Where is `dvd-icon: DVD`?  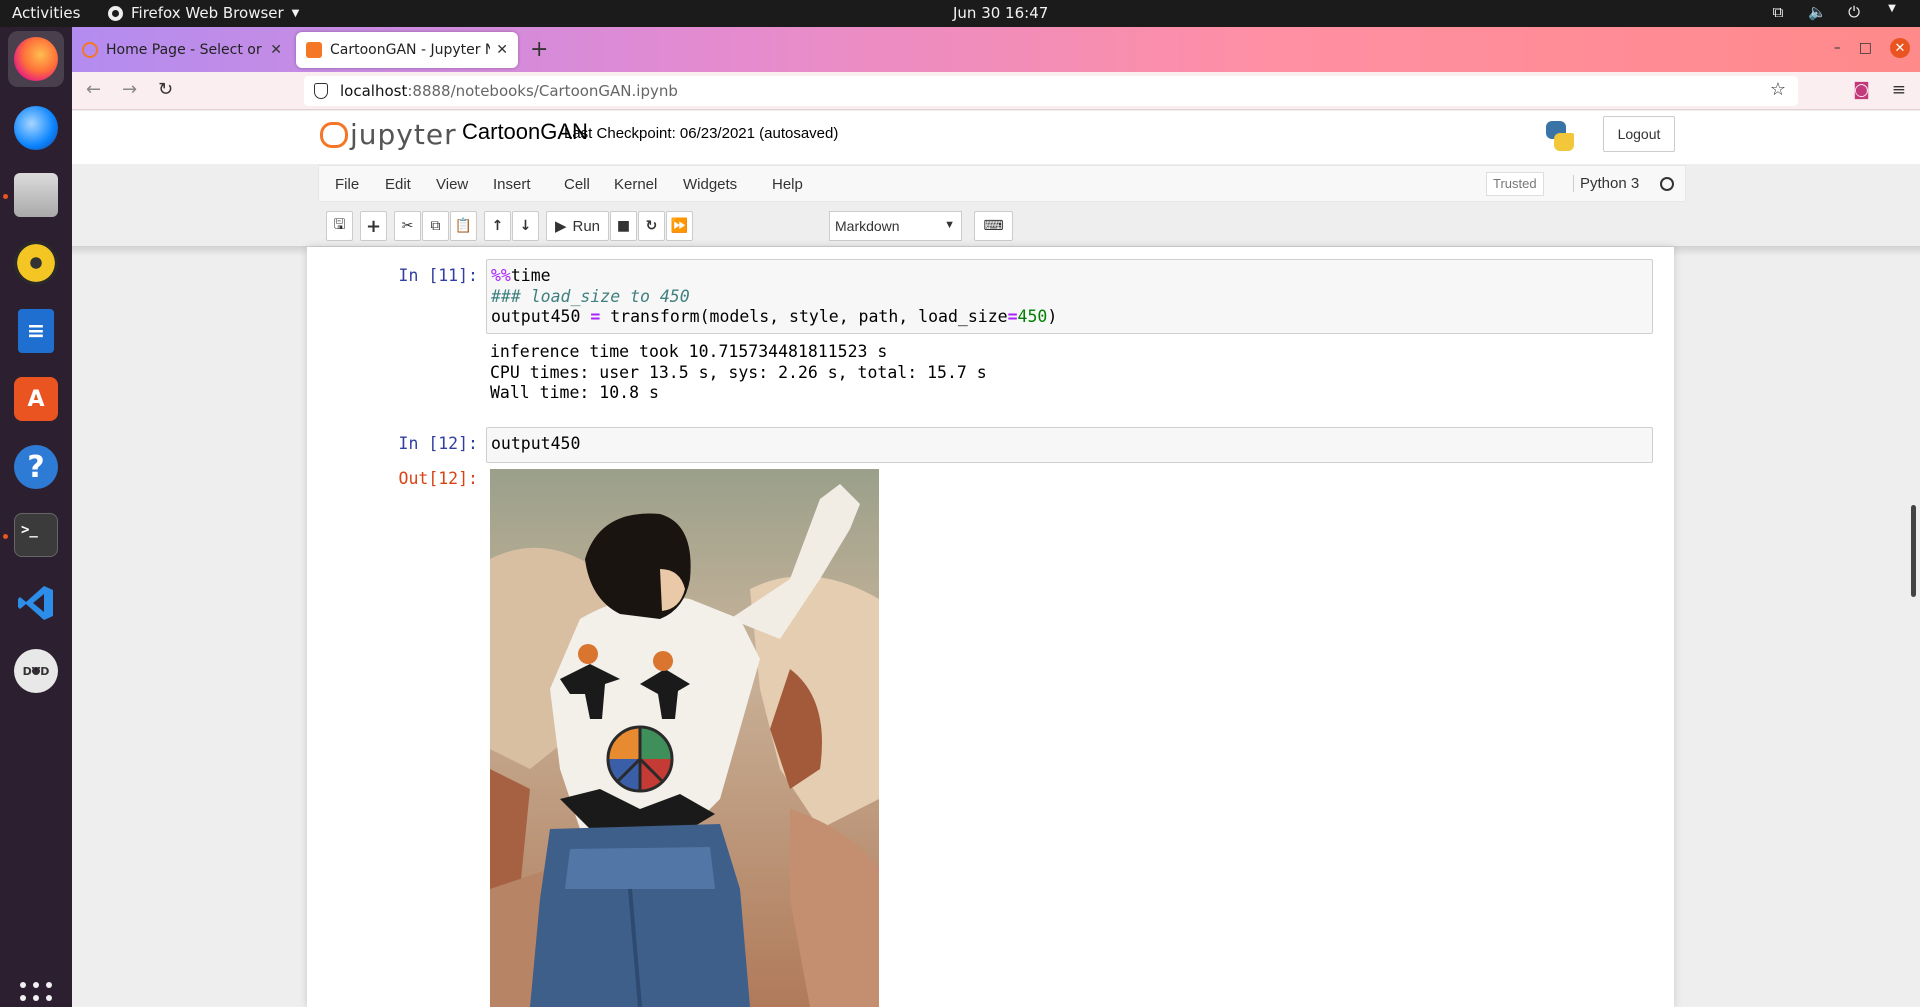
dvd-icon: DVD is located at coordinates (36, 671).